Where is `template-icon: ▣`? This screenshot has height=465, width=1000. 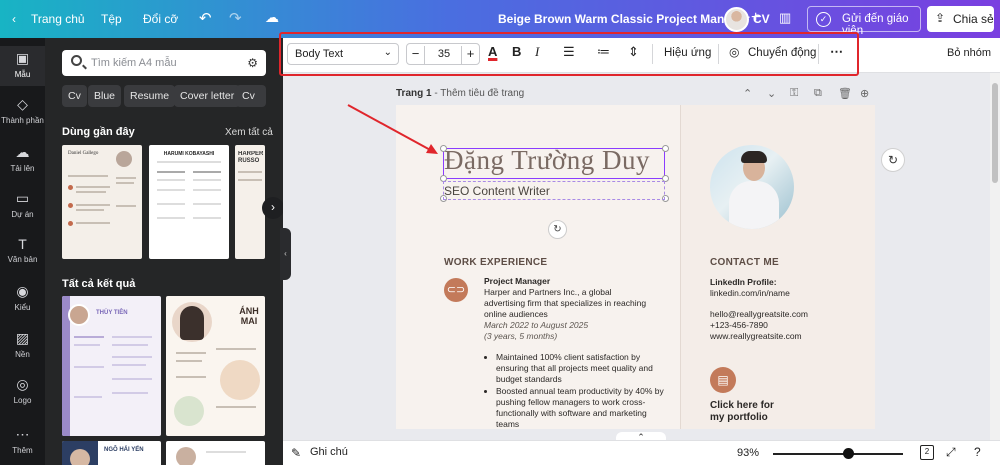 template-icon: ▣ is located at coordinates (22, 58).